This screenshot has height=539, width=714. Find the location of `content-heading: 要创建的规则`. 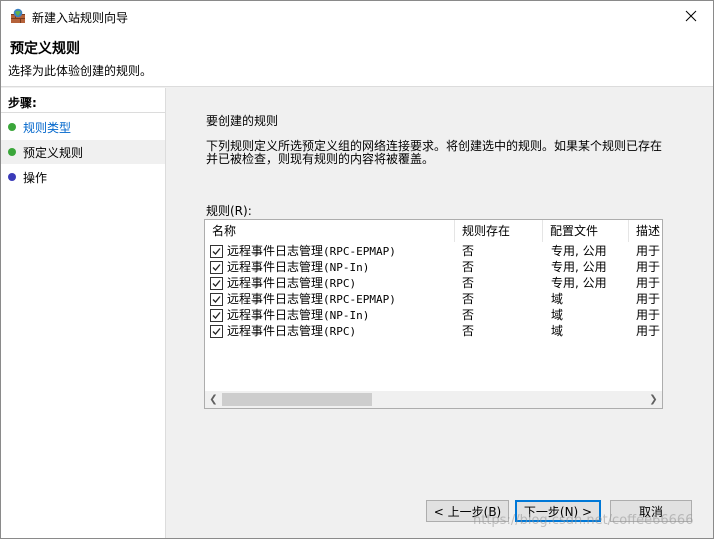

content-heading: 要创建的规则 is located at coordinates (242, 121).